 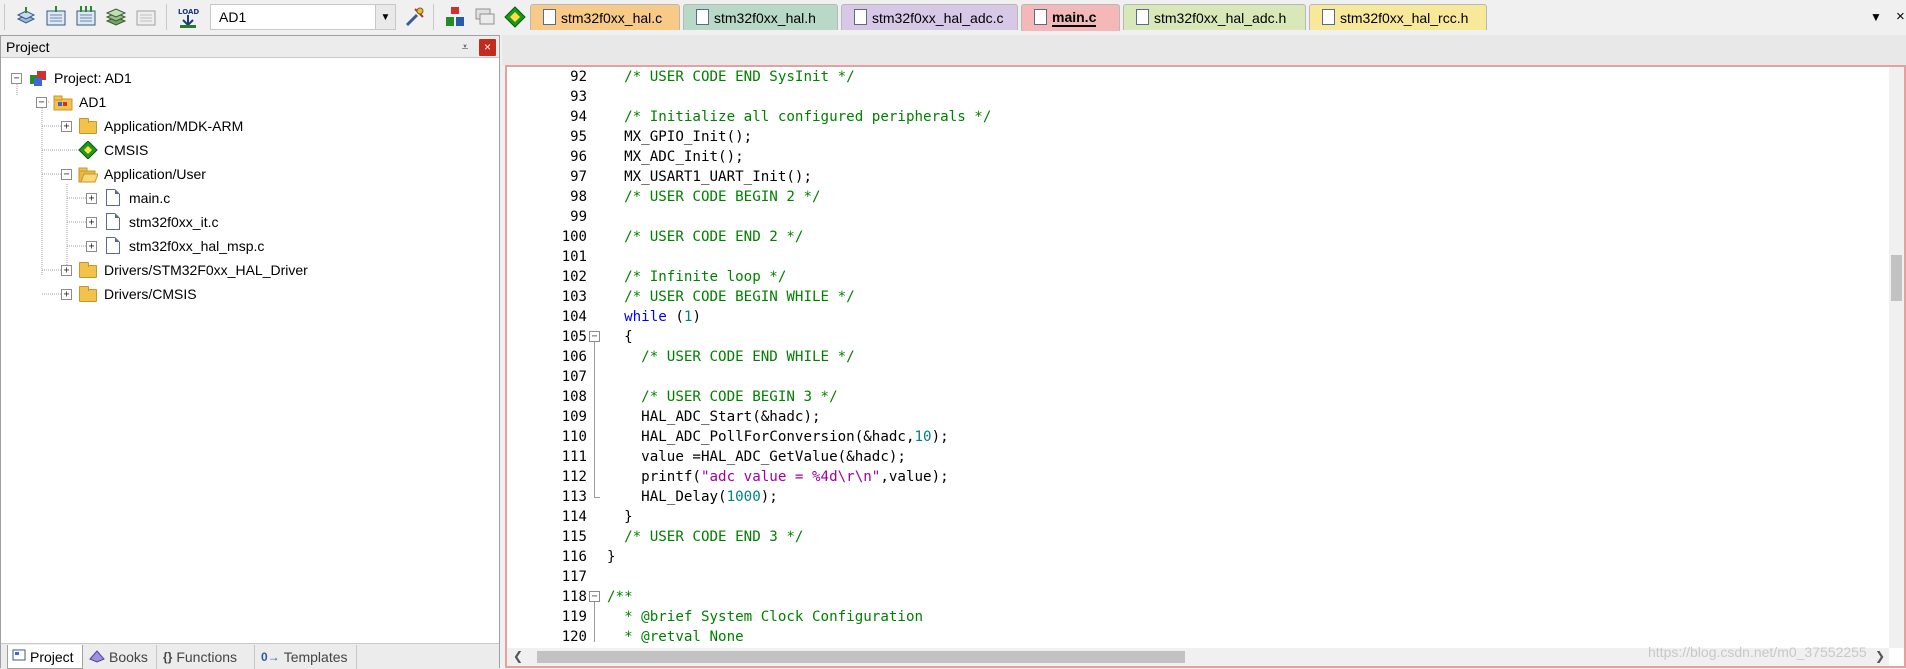 What do you see at coordinates (152, 222) in the screenshot?
I see `tree-item-stm32f0xx-it-c: + stm32f0xx_it.c` at bounding box center [152, 222].